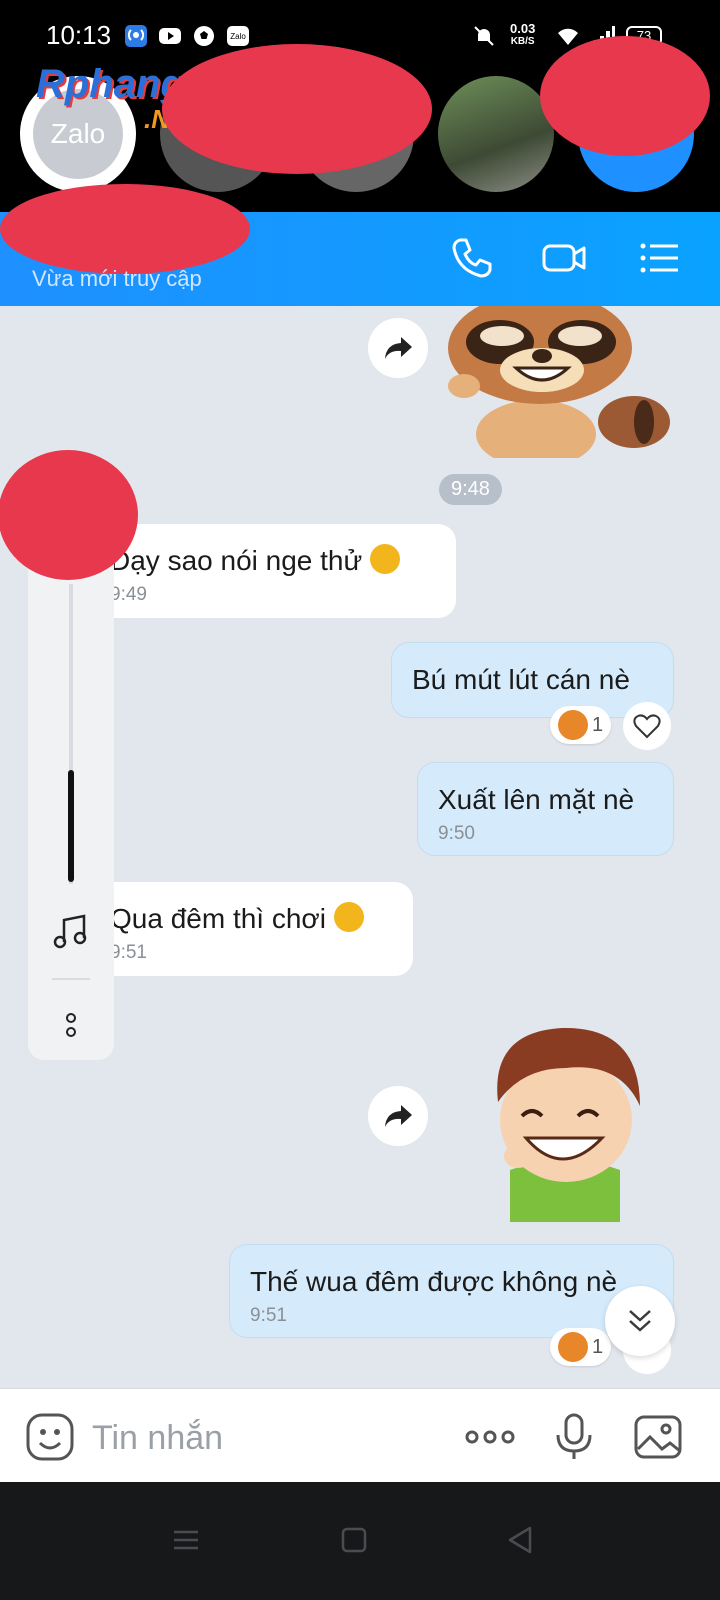  Describe the element at coordinates (564, 258) in the screenshot. I see `video-call-icon` at that location.